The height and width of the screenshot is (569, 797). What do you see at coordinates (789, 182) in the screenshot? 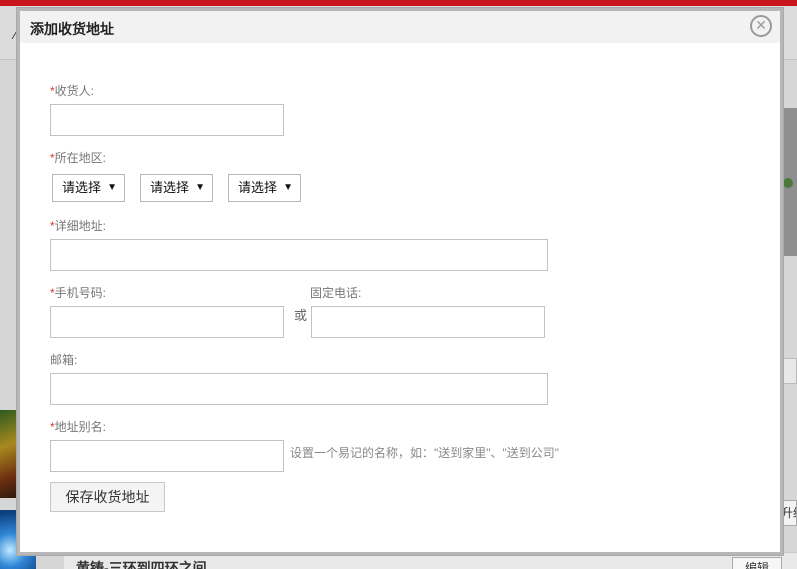
I see `side-banner-image` at bounding box center [789, 182].